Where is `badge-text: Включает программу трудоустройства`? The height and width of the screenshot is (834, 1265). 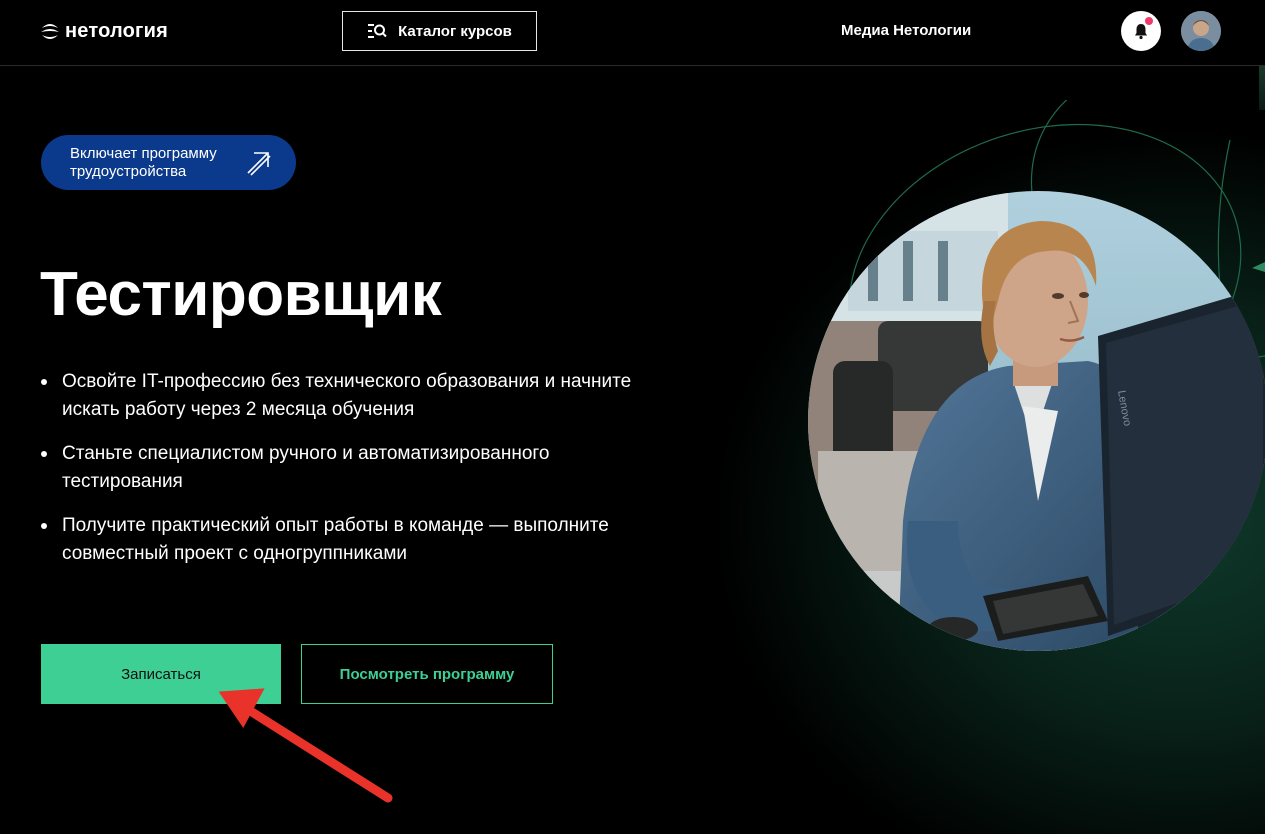
badge-text: Включает программу трудоустройства is located at coordinates (143, 162).